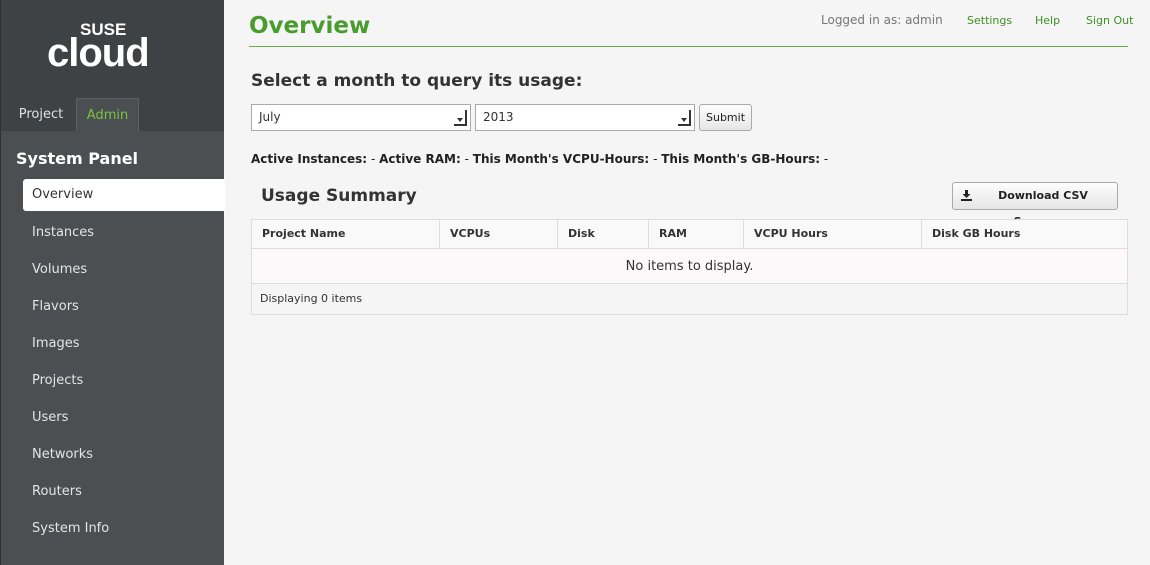 Image resolution: width=1150 pixels, height=565 pixels. What do you see at coordinates (688, 46) in the screenshot?
I see `header-divider` at bounding box center [688, 46].